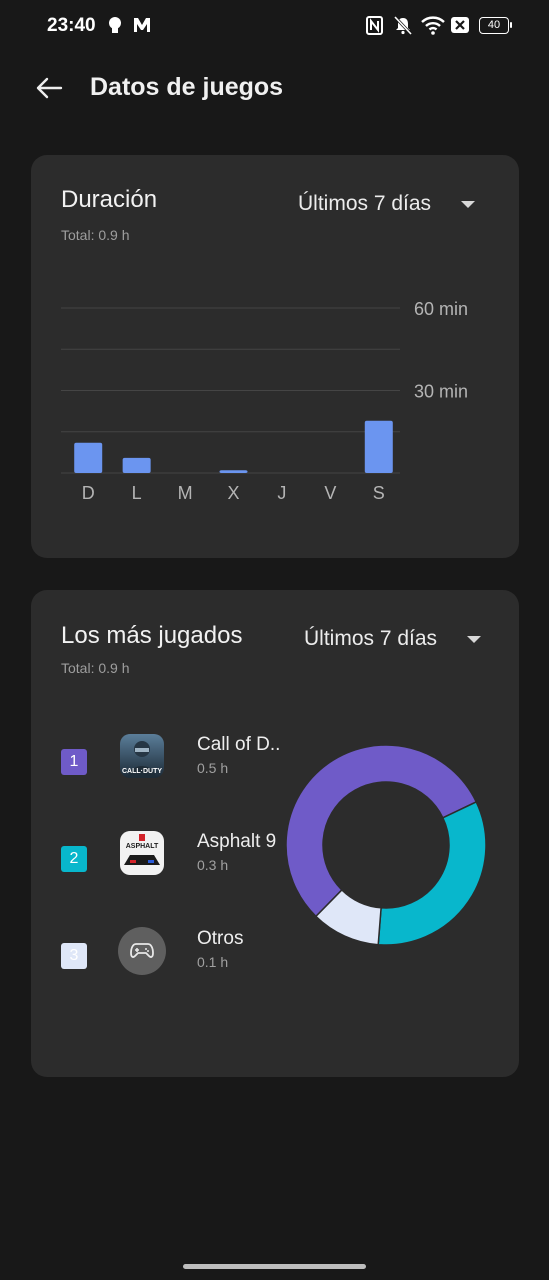 The width and height of the screenshot is (549, 1280). Describe the element at coordinates (74, 859) in the screenshot. I see `rank-badge: 2` at that location.